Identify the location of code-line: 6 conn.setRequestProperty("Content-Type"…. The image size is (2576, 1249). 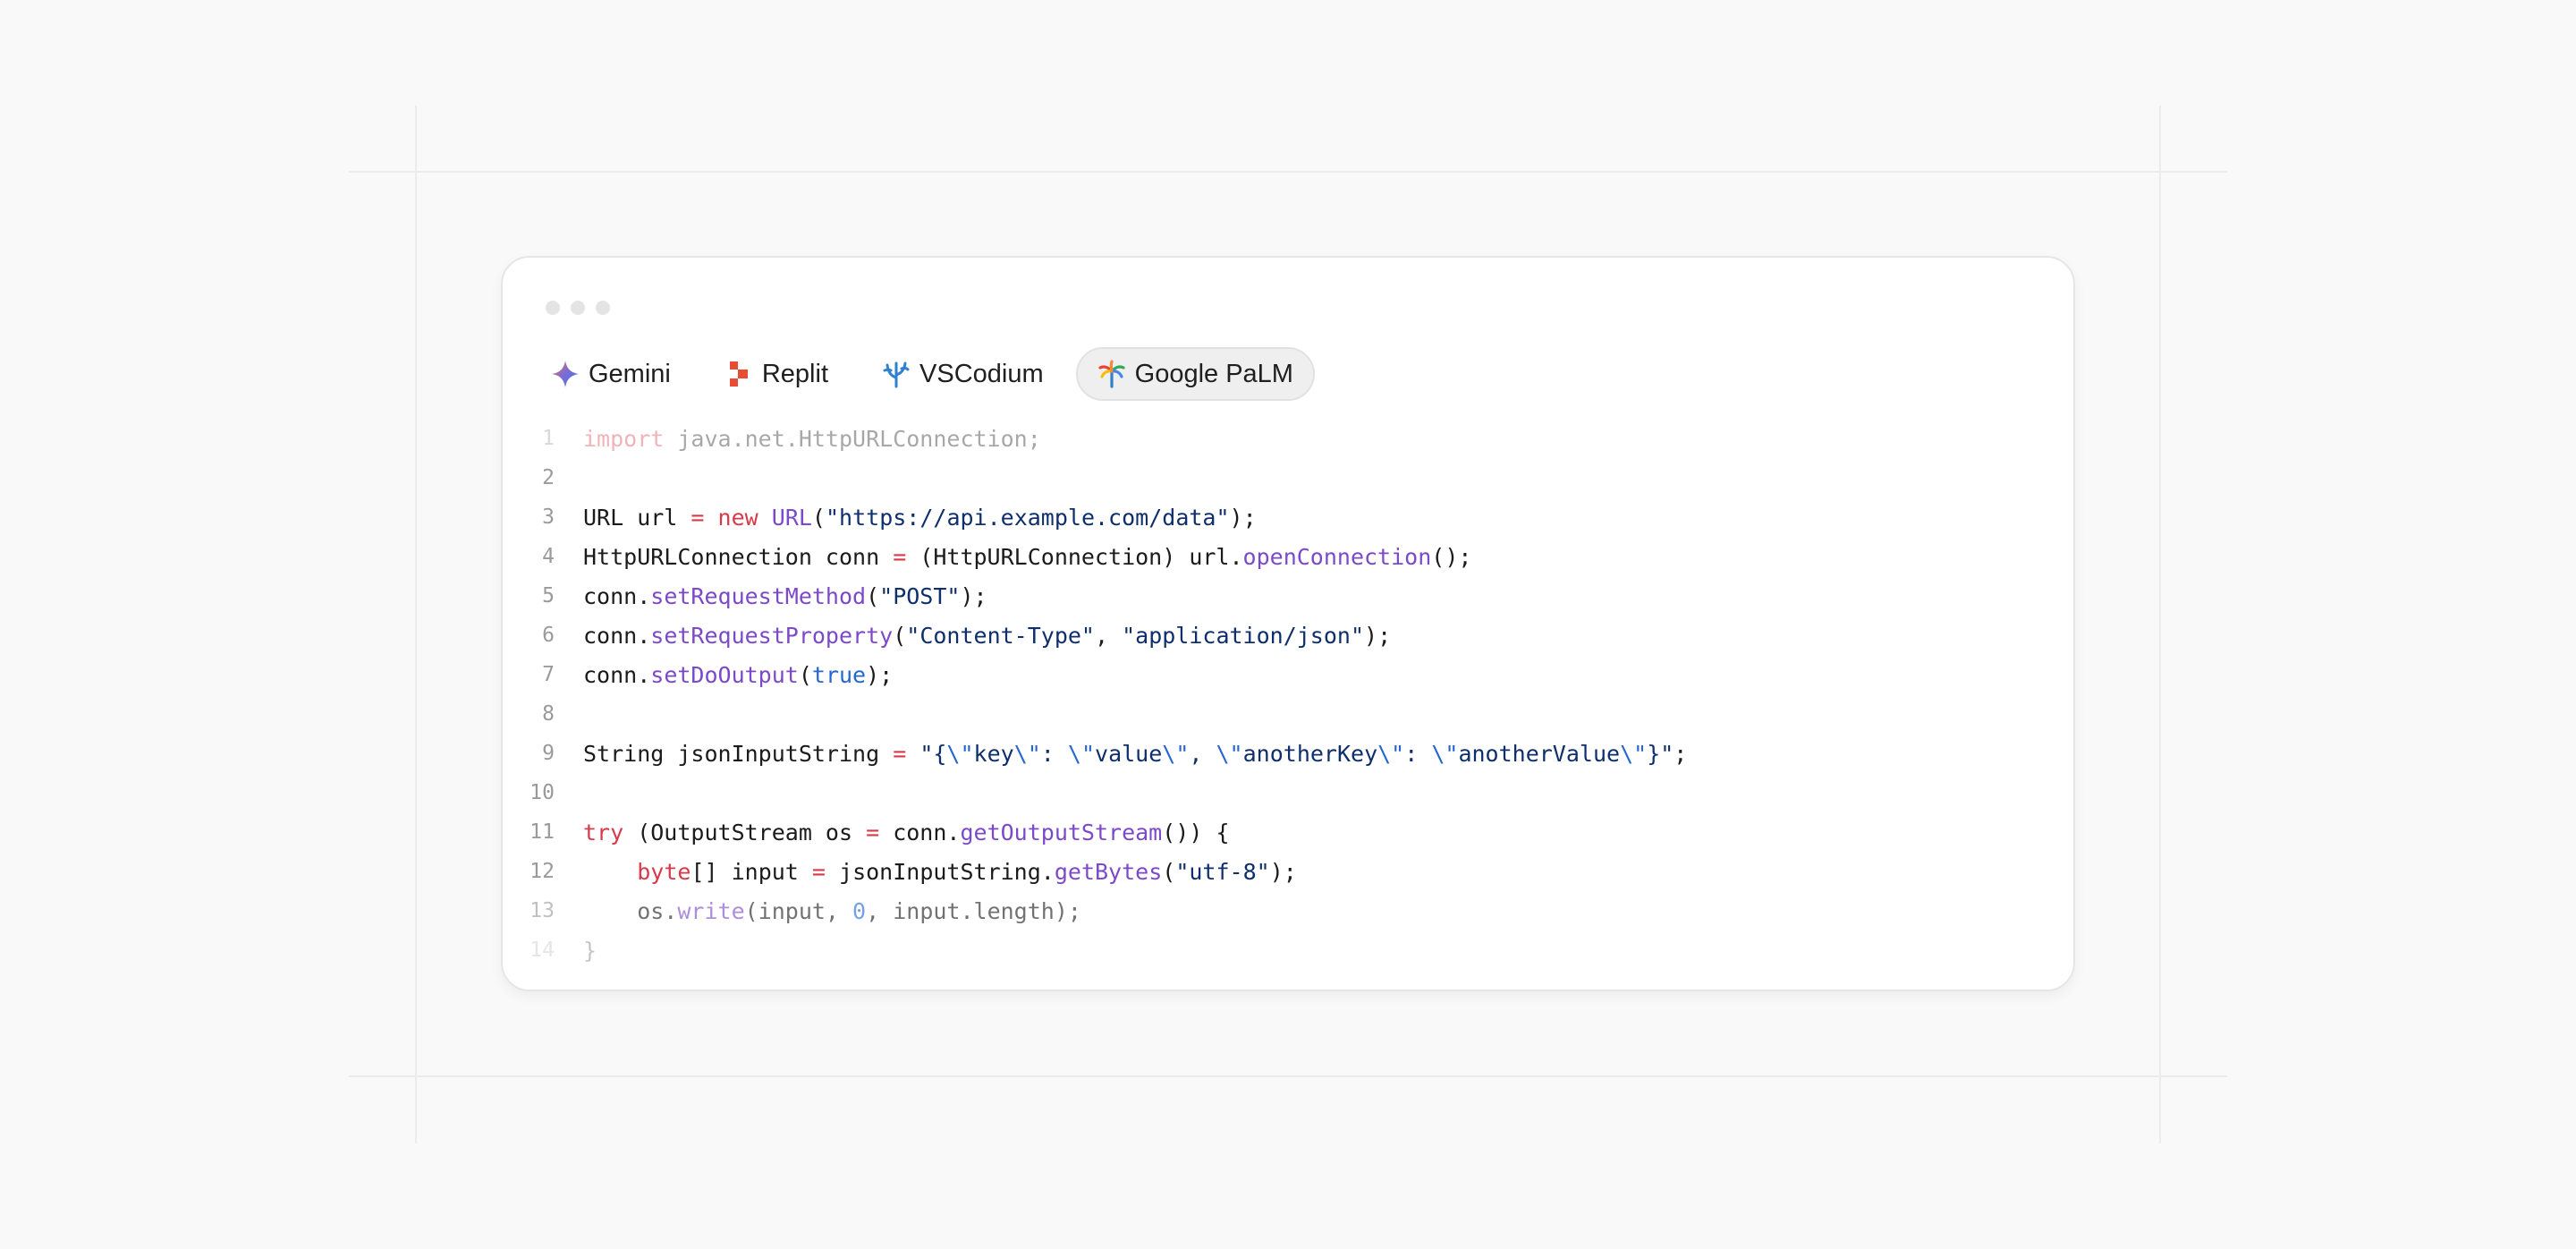
(1288, 635).